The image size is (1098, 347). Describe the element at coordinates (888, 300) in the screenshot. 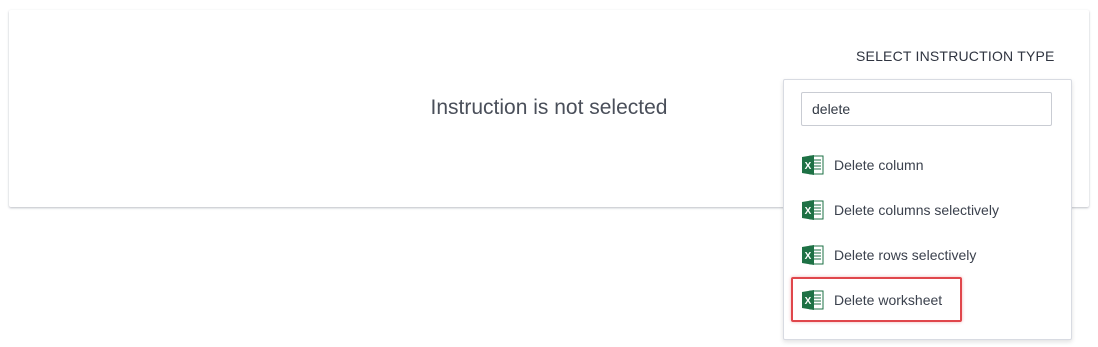

I see `option-label: Delete worksheet` at that location.